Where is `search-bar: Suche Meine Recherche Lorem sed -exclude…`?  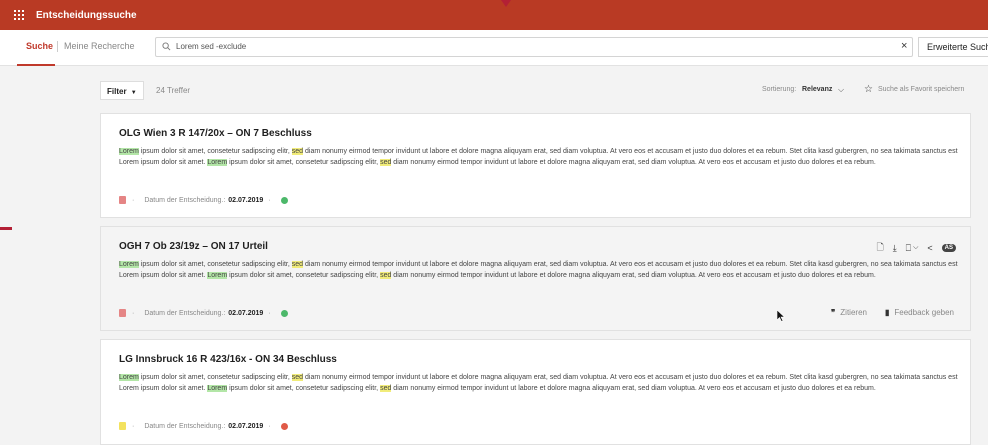
search-bar: Suche Meine Recherche Lorem sed -exclude… is located at coordinates (494, 48).